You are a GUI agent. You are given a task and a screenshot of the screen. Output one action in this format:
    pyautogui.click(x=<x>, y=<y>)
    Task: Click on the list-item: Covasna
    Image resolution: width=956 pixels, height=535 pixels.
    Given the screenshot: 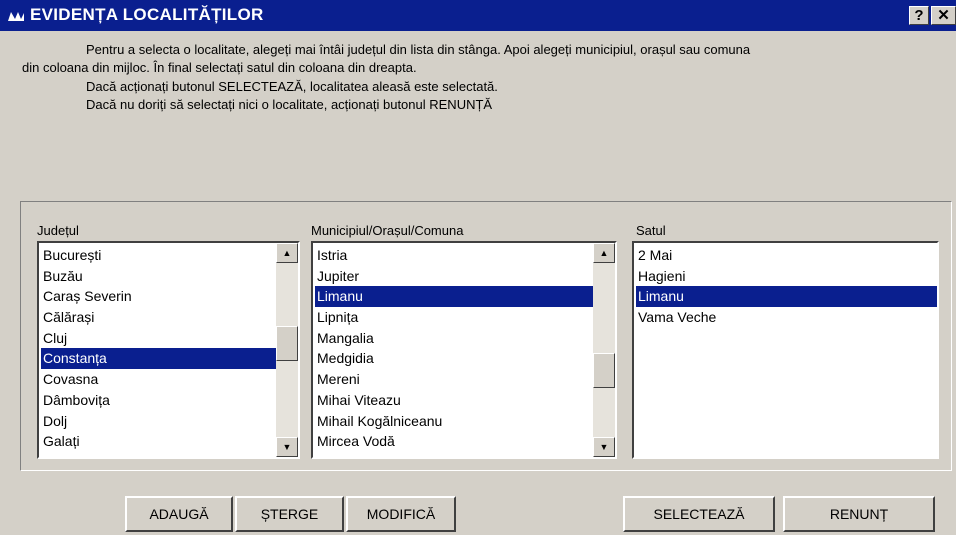 What is the action you would take?
    pyautogui.click(x=158, y=379)
    